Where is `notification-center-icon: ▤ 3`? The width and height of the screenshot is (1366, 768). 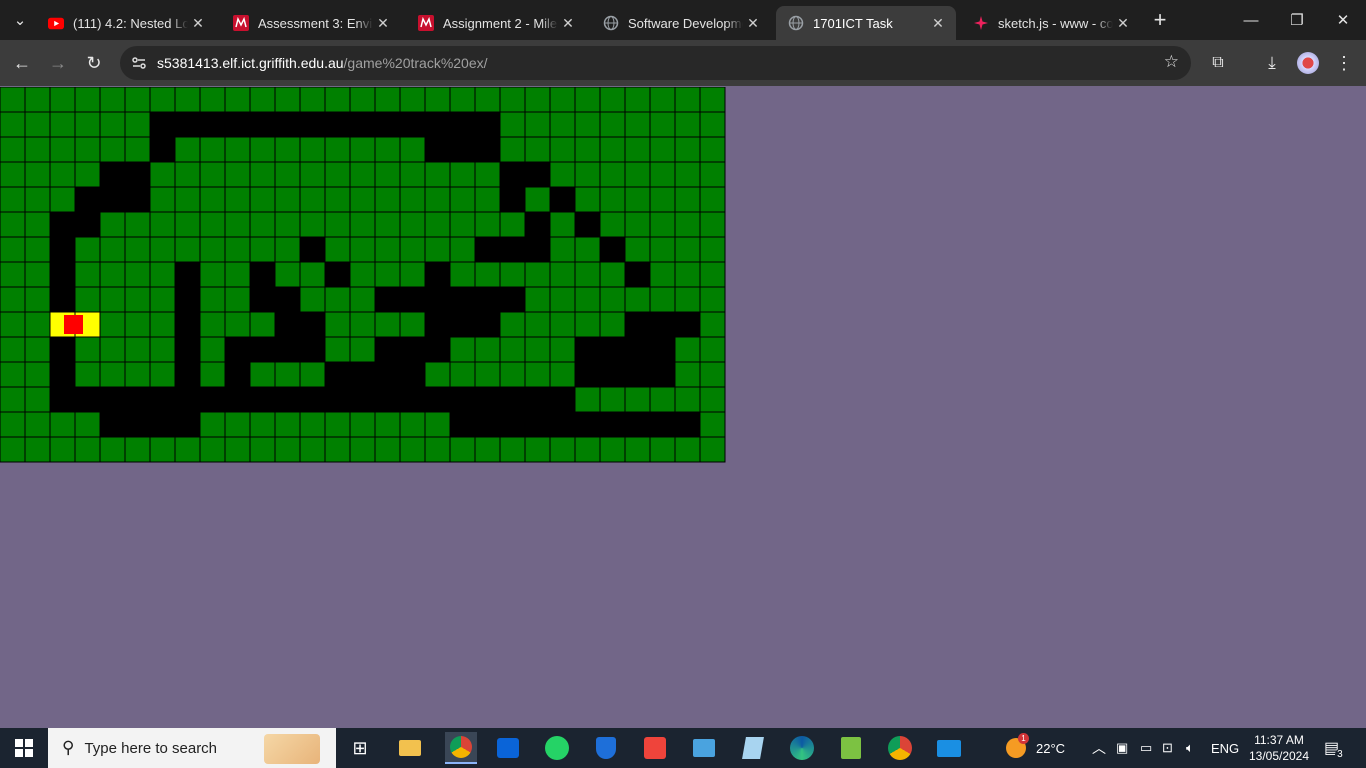
notification-center-icon: ▤ 3 is located at coordinates (1334, 748).